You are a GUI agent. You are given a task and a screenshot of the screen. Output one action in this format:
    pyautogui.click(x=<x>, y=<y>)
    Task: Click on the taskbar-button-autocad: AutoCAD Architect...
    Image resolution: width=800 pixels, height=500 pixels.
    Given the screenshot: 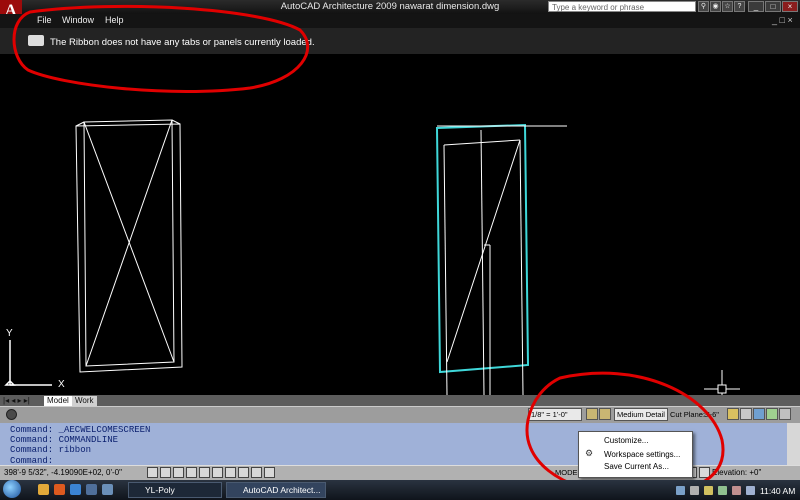 What is the action you would take?
    pyautogui.click(x=276, y=490)
    